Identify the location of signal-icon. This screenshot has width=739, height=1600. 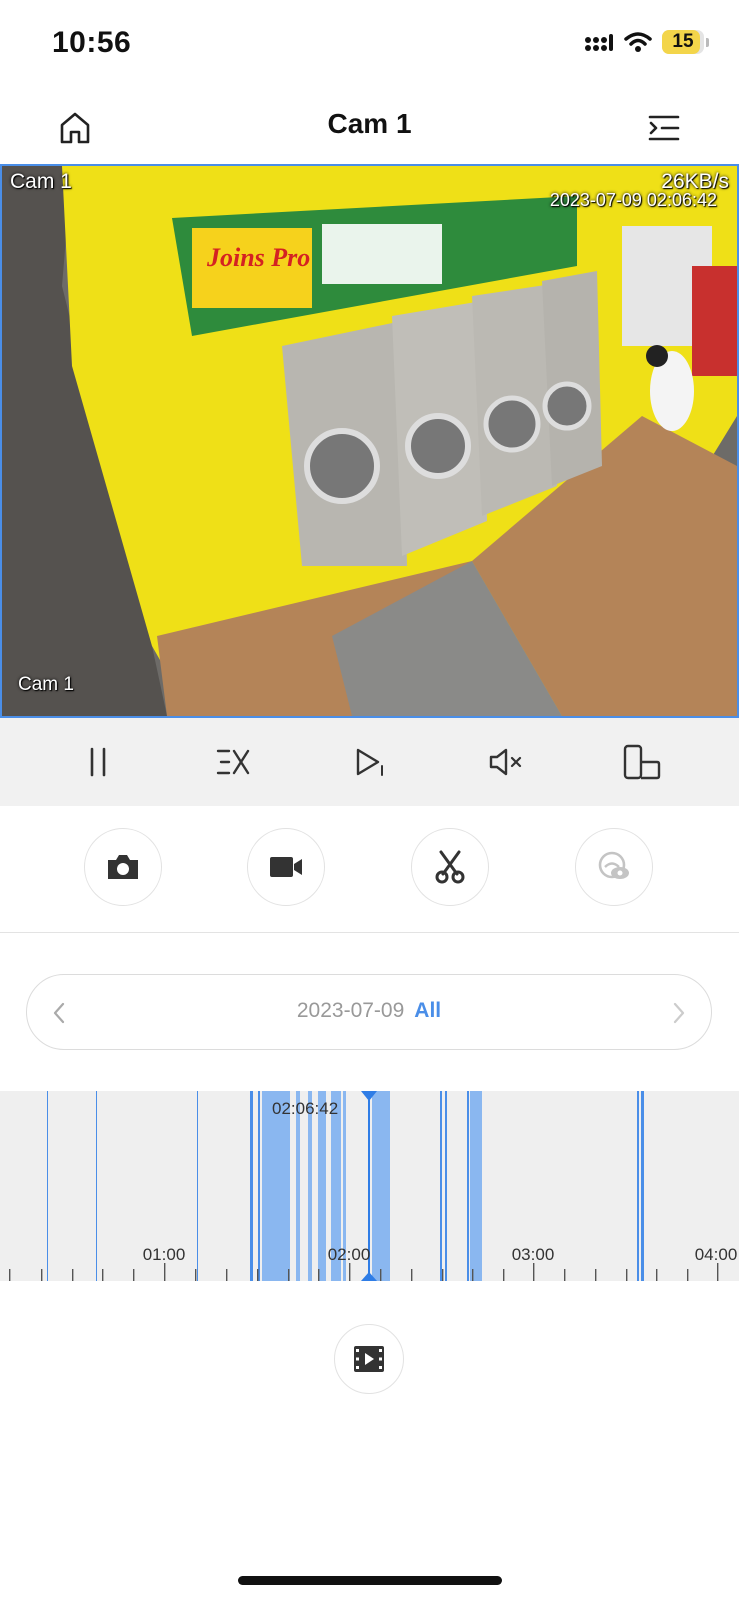
(599, 42).